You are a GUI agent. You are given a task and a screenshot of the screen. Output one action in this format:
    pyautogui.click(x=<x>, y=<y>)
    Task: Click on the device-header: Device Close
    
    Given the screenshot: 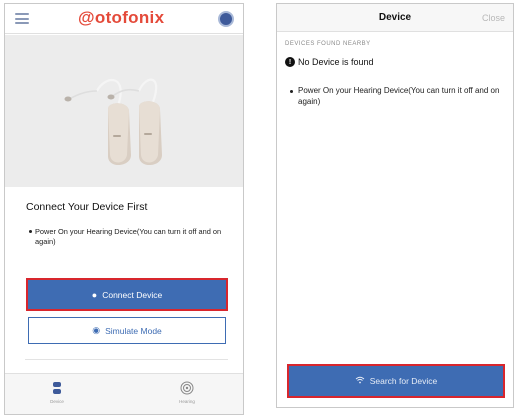 What is the action you would take?
    pyautogui.click(x=395, y=18)
    